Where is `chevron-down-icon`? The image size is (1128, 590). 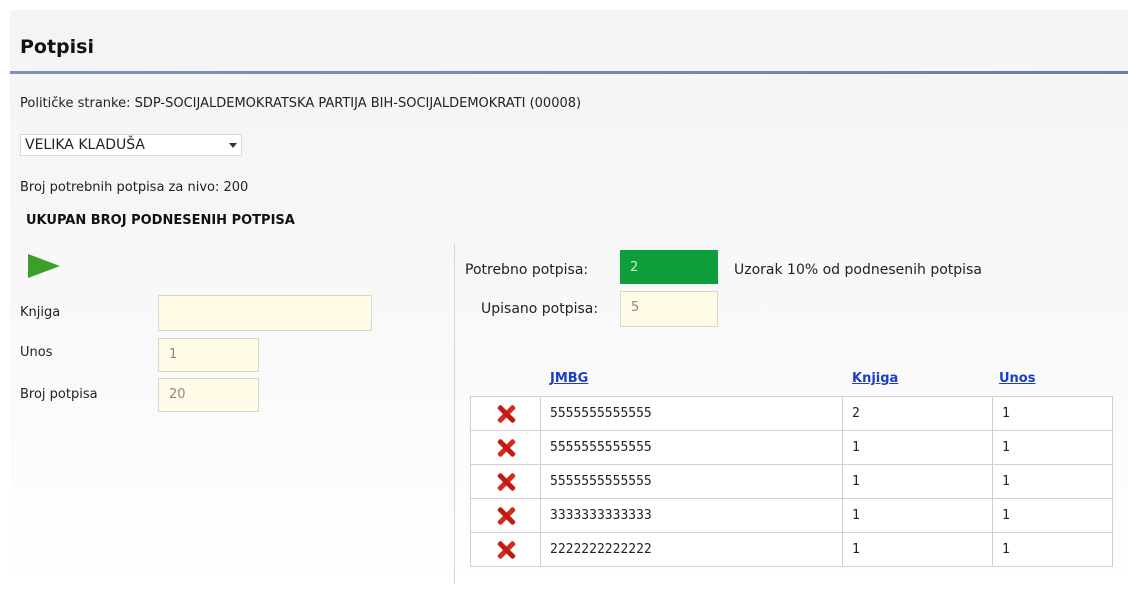 chevron-down-icon is located at coordinates (233, 145).